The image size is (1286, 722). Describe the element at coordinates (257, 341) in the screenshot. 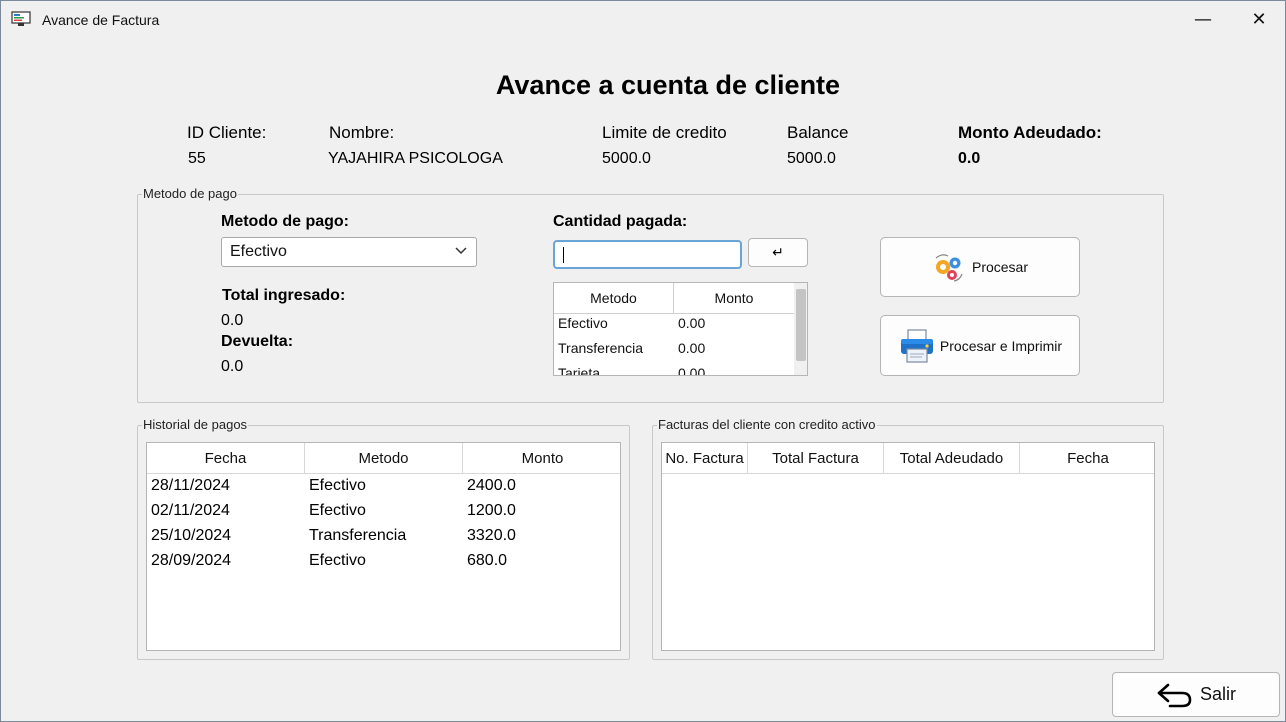

I see `change-label: Devuelta:` at that location.